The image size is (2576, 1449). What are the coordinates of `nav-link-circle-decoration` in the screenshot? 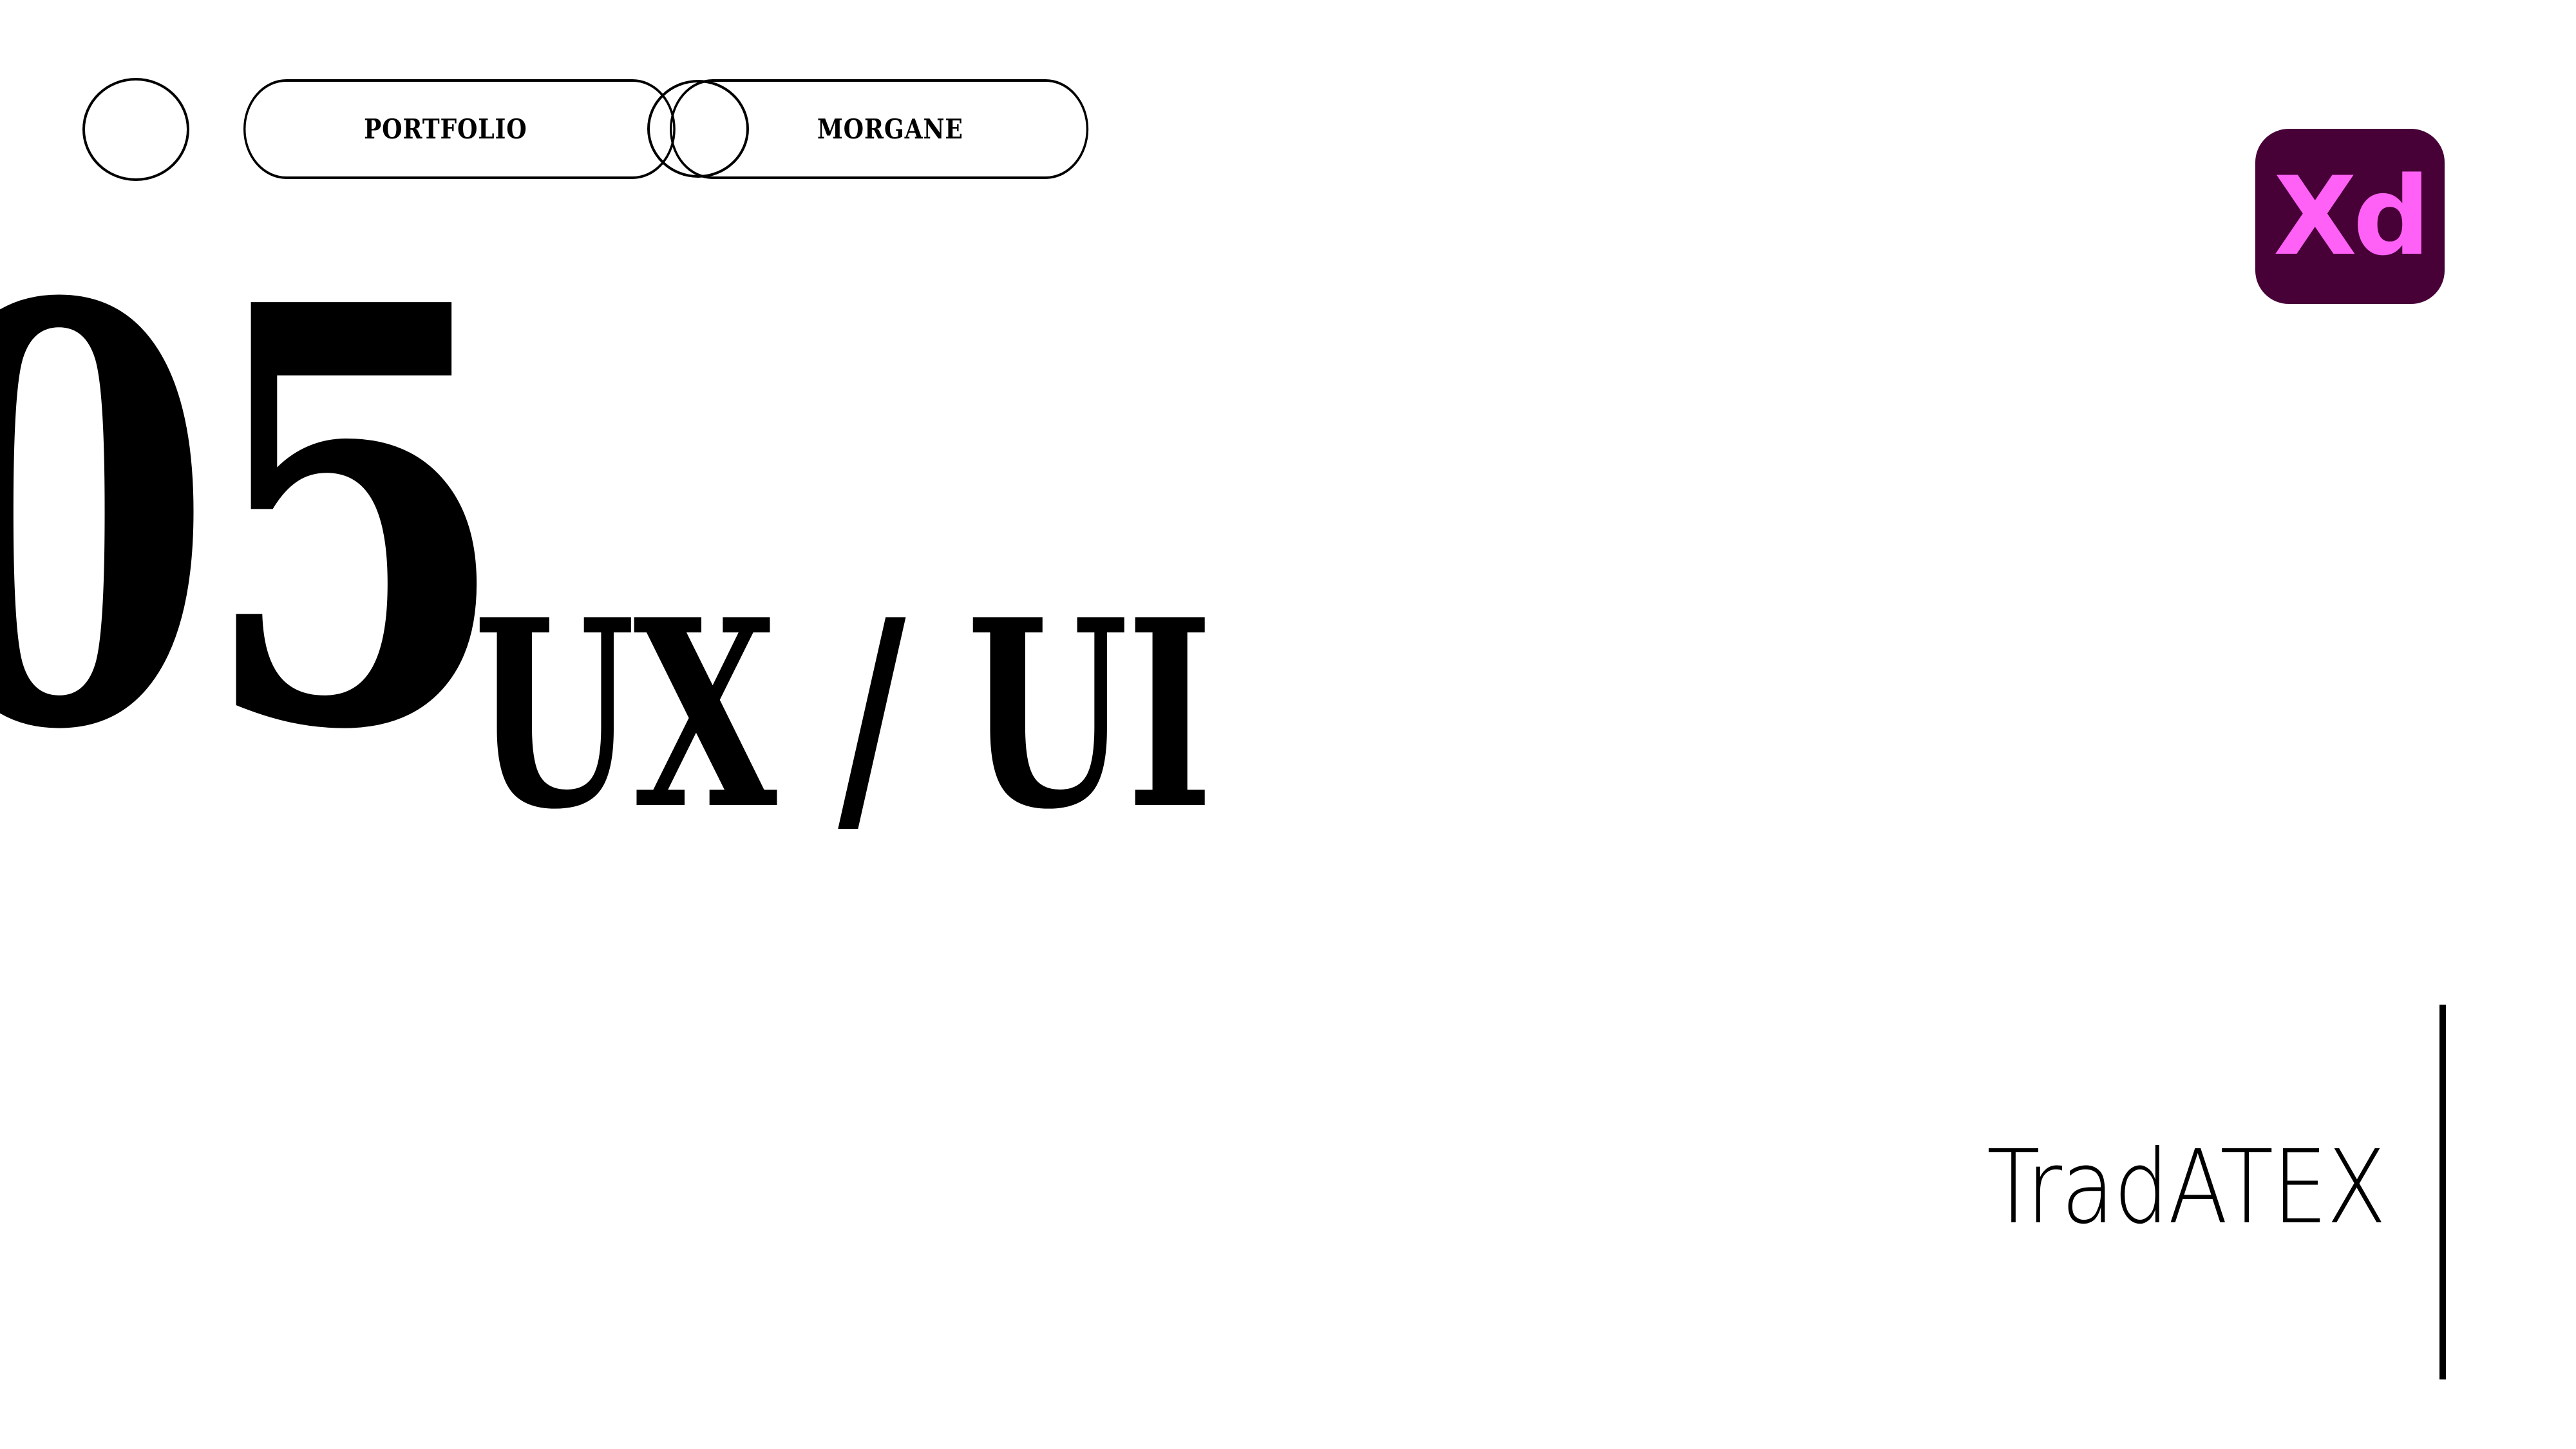 It's located at (698, 129).